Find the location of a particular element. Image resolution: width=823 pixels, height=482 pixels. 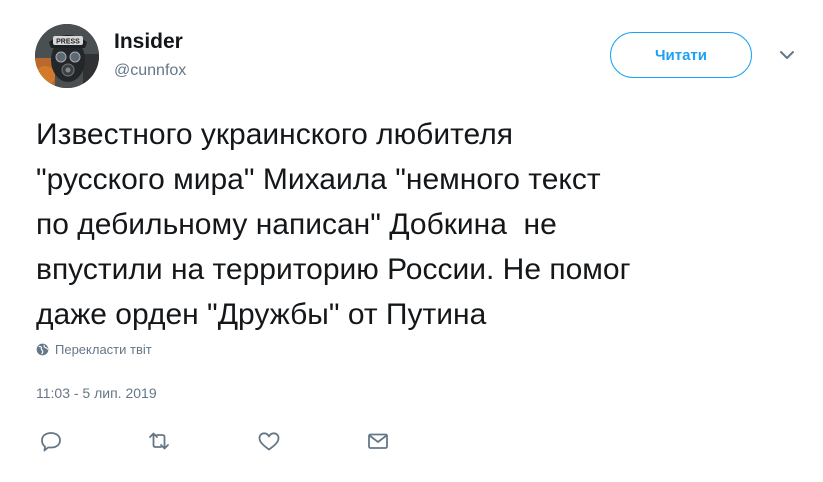

follow-button: Читати is located at coordinates (681, 55).